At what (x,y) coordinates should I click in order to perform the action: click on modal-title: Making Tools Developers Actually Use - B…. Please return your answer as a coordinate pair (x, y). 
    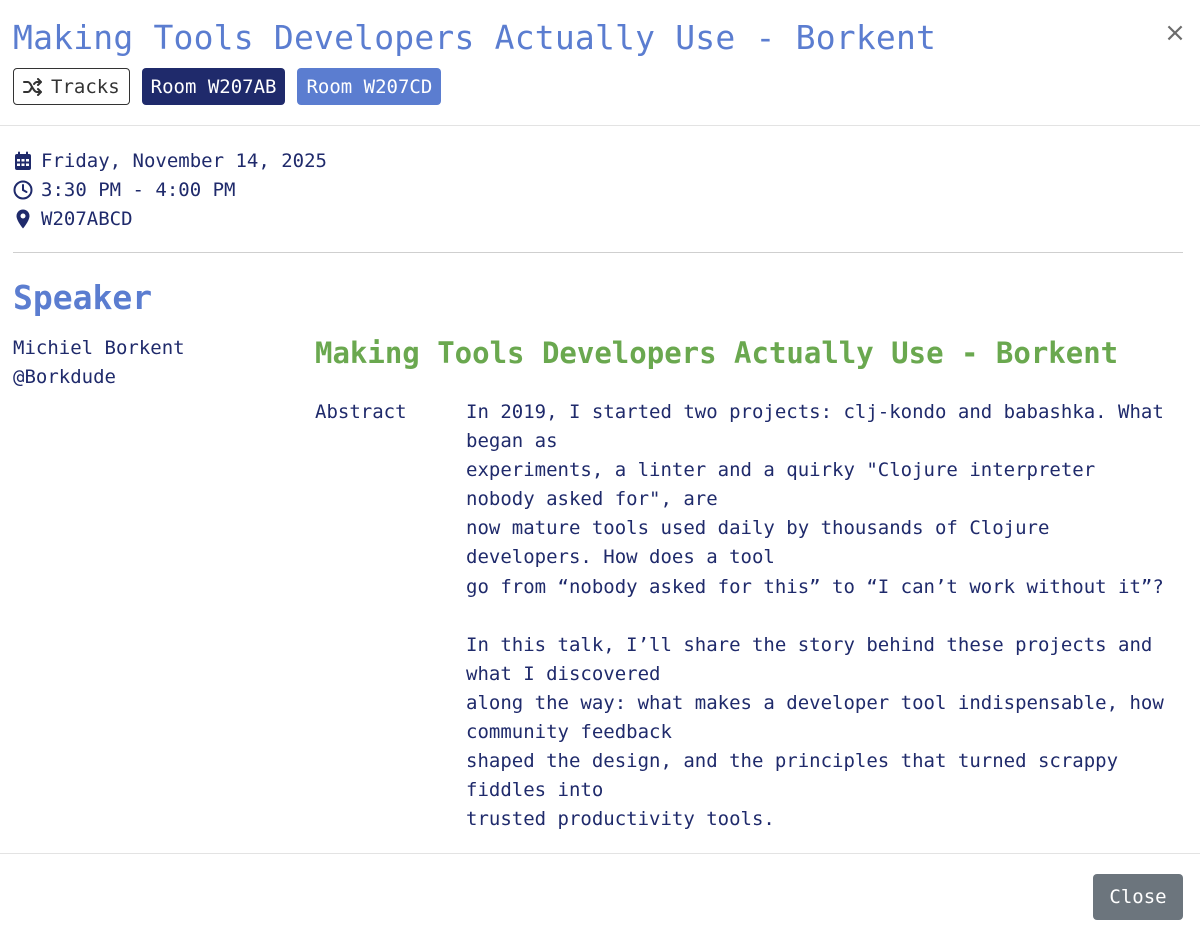
    Looking at the image, I should click on (475, 37).